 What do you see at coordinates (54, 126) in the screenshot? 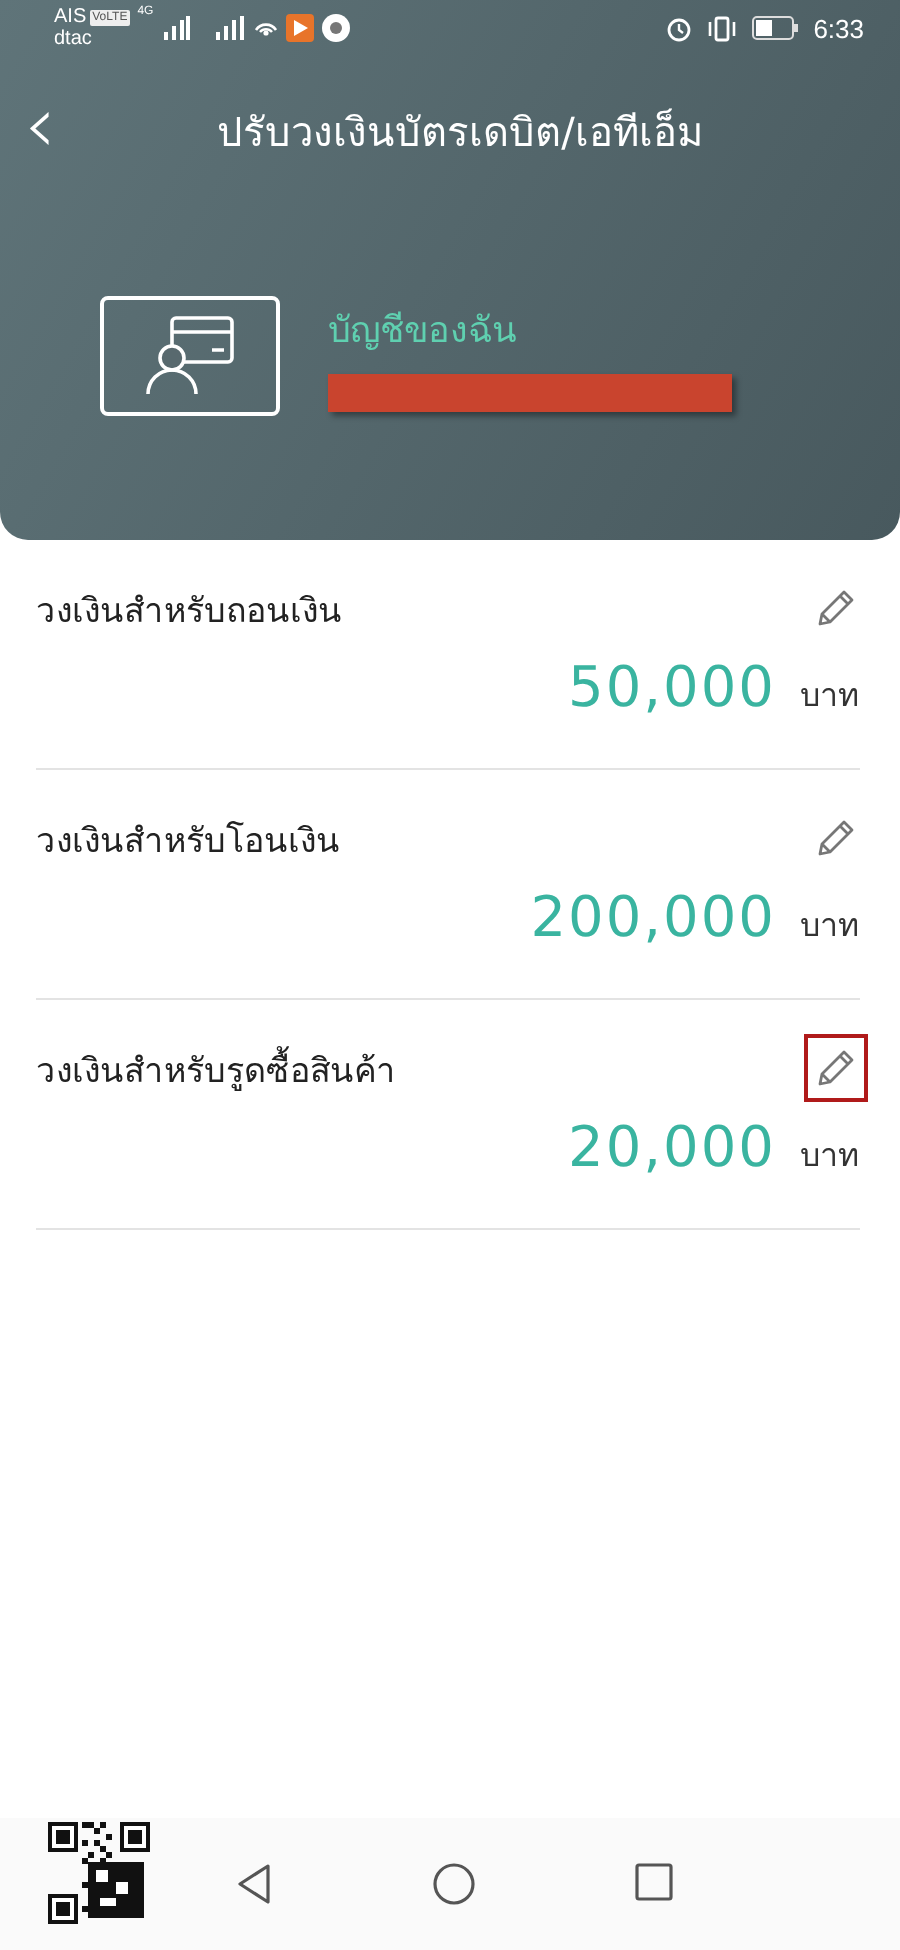
I see `back-button: ‹` at bounding box center [54, 126].